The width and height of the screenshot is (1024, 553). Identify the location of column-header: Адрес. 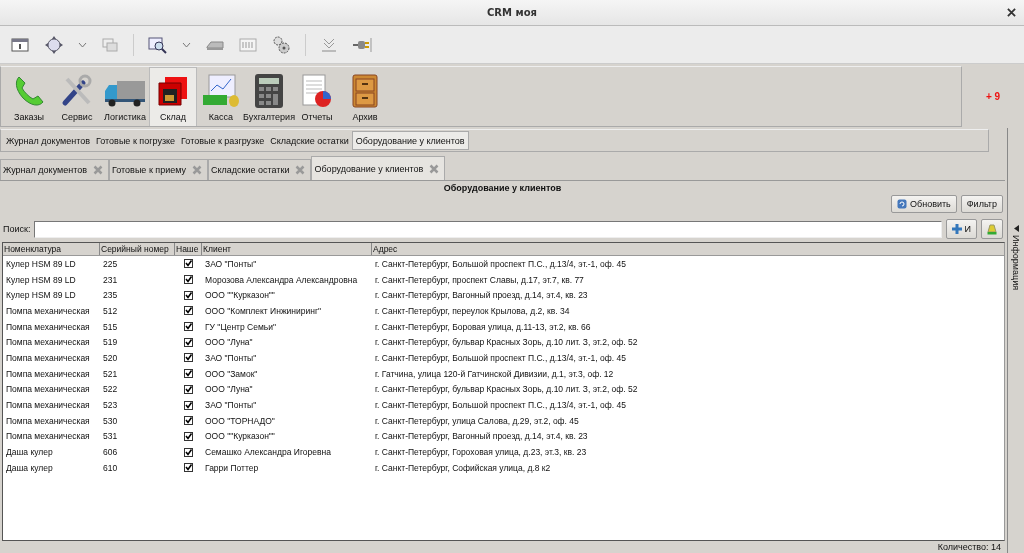
(688, 249).